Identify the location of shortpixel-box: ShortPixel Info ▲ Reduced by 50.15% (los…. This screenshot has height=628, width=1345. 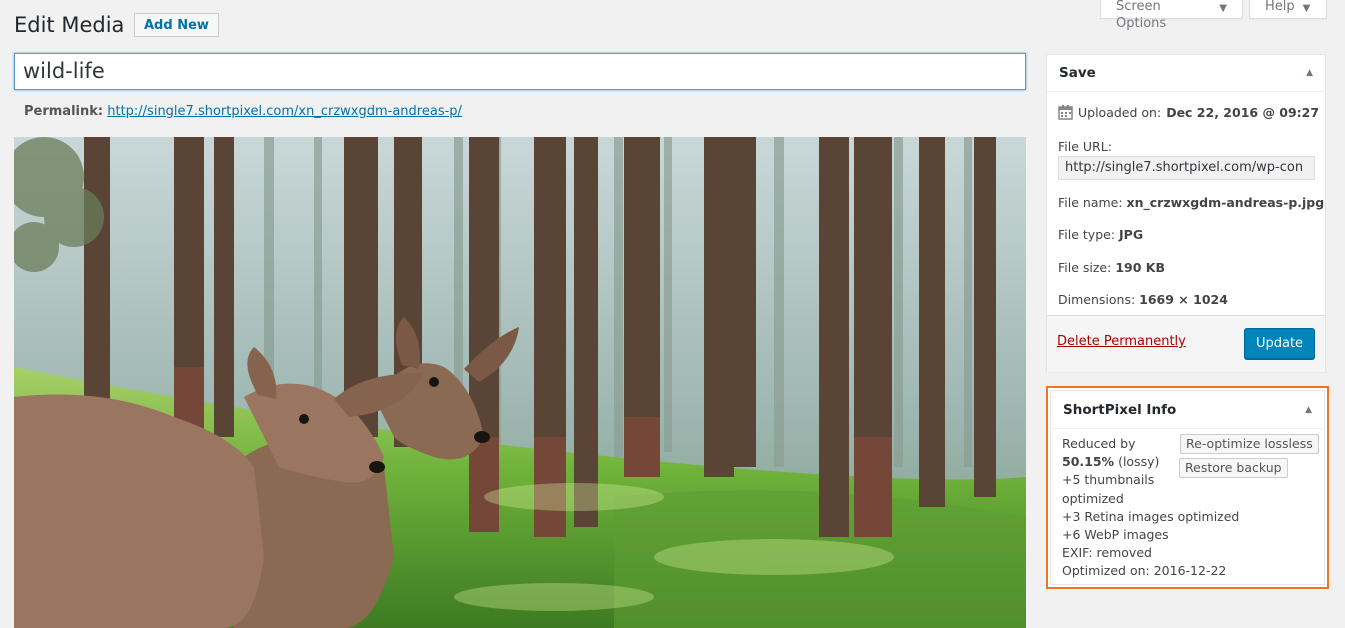
(1187, 487).